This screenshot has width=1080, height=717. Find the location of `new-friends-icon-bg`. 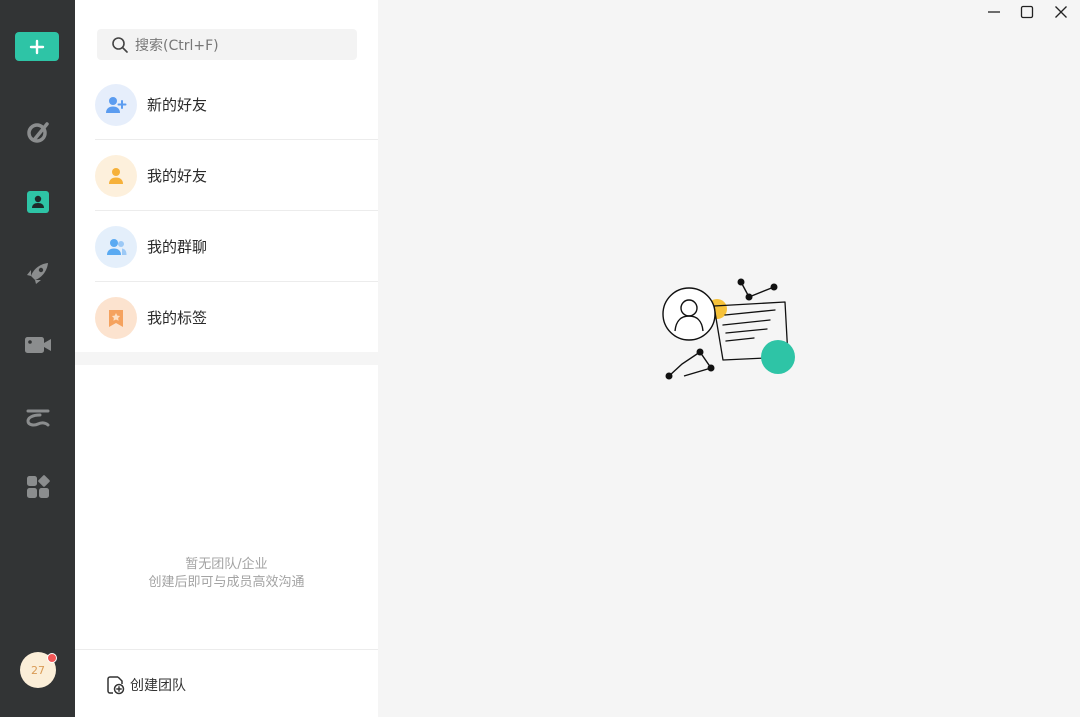

new-friends-icon-bg is located at coordinates (116, 104).